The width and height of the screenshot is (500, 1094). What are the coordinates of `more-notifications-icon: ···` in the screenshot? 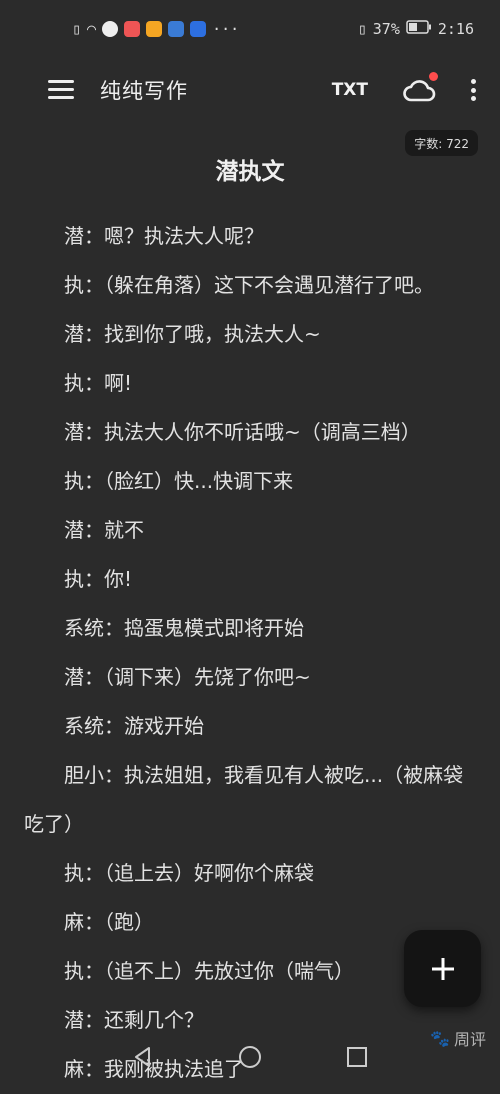 It's located at (226, 29).